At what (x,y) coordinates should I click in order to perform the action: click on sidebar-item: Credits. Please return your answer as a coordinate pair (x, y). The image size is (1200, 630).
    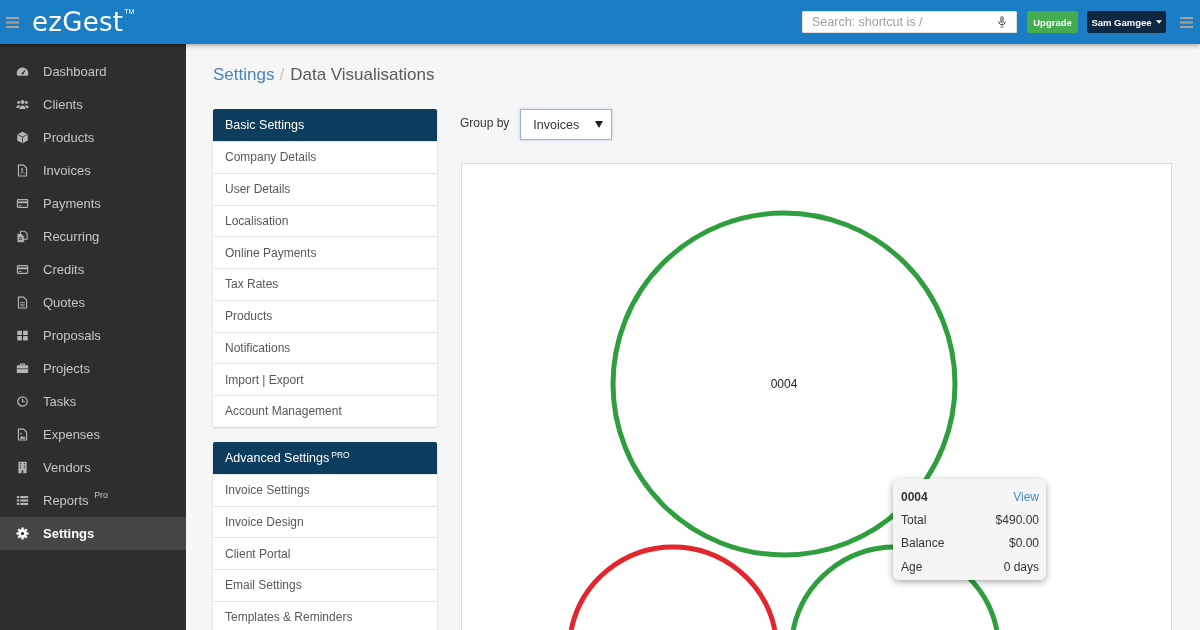
    Looking at the image, I should click on (93, 269).